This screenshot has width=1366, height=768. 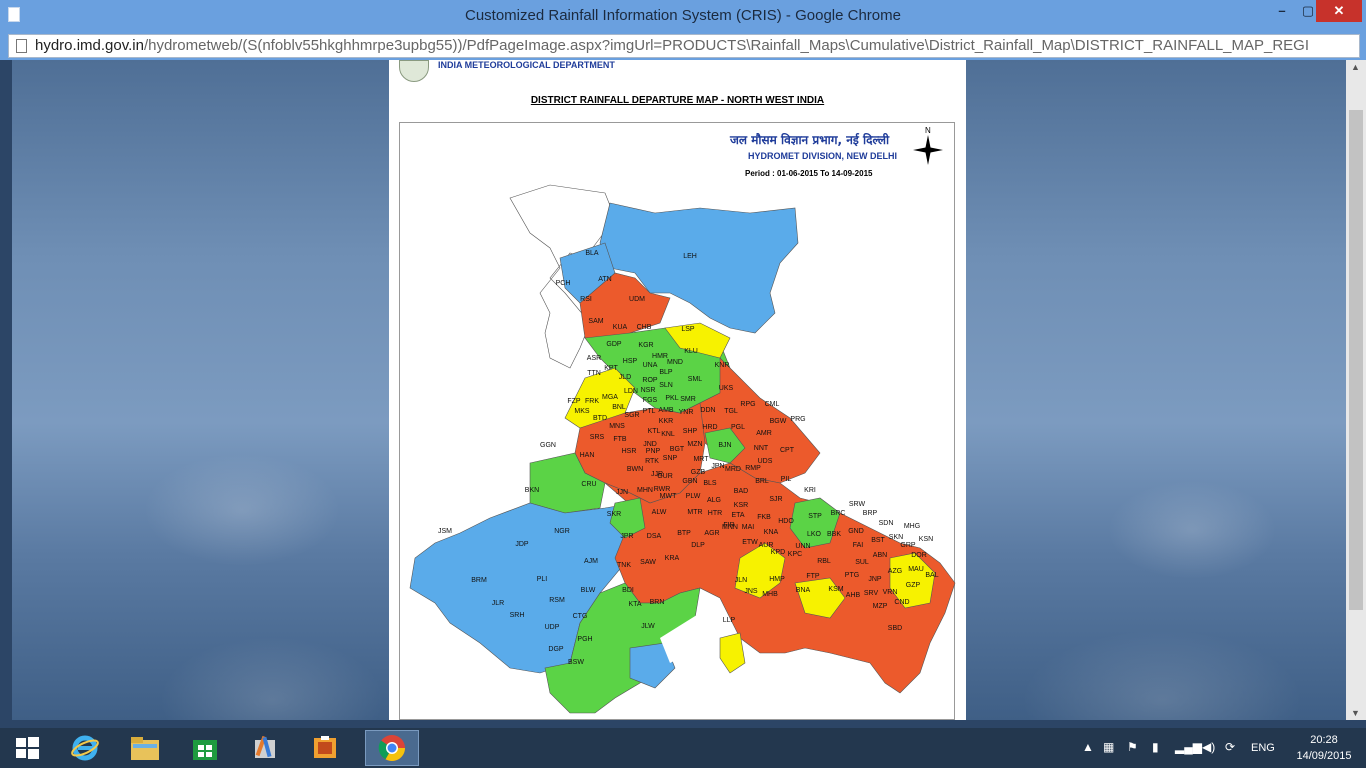 I want to click on taskbar-internet-explorer, so click(x=85, y=748).